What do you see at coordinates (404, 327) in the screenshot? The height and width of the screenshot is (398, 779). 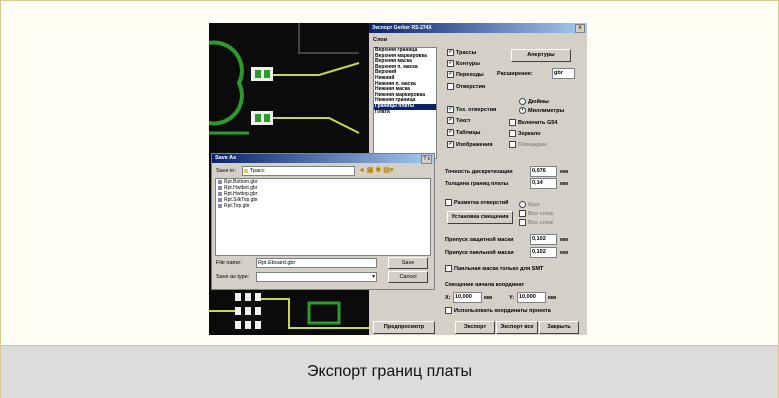 I see `preview-button: Предпросмотр` at bounding box center [404, 327].